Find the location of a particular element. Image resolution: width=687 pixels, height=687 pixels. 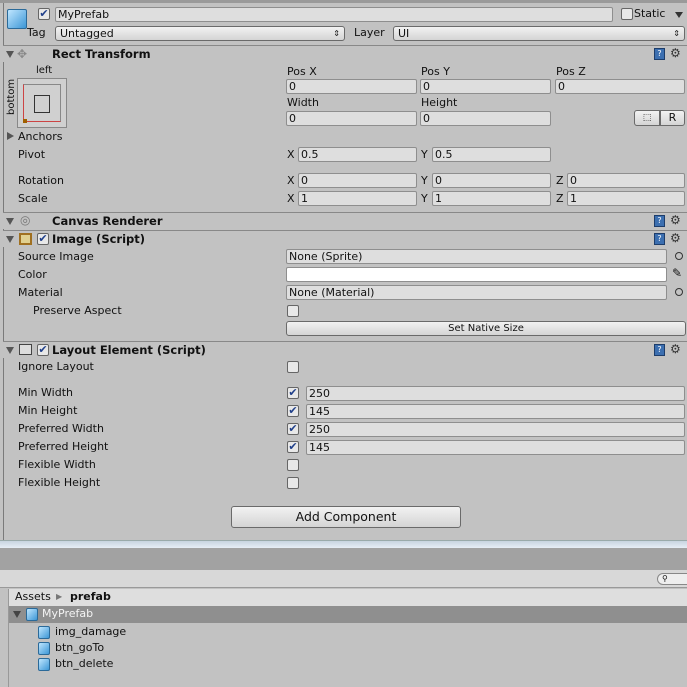

height-field: 0 is located at coordinates (485, 118).